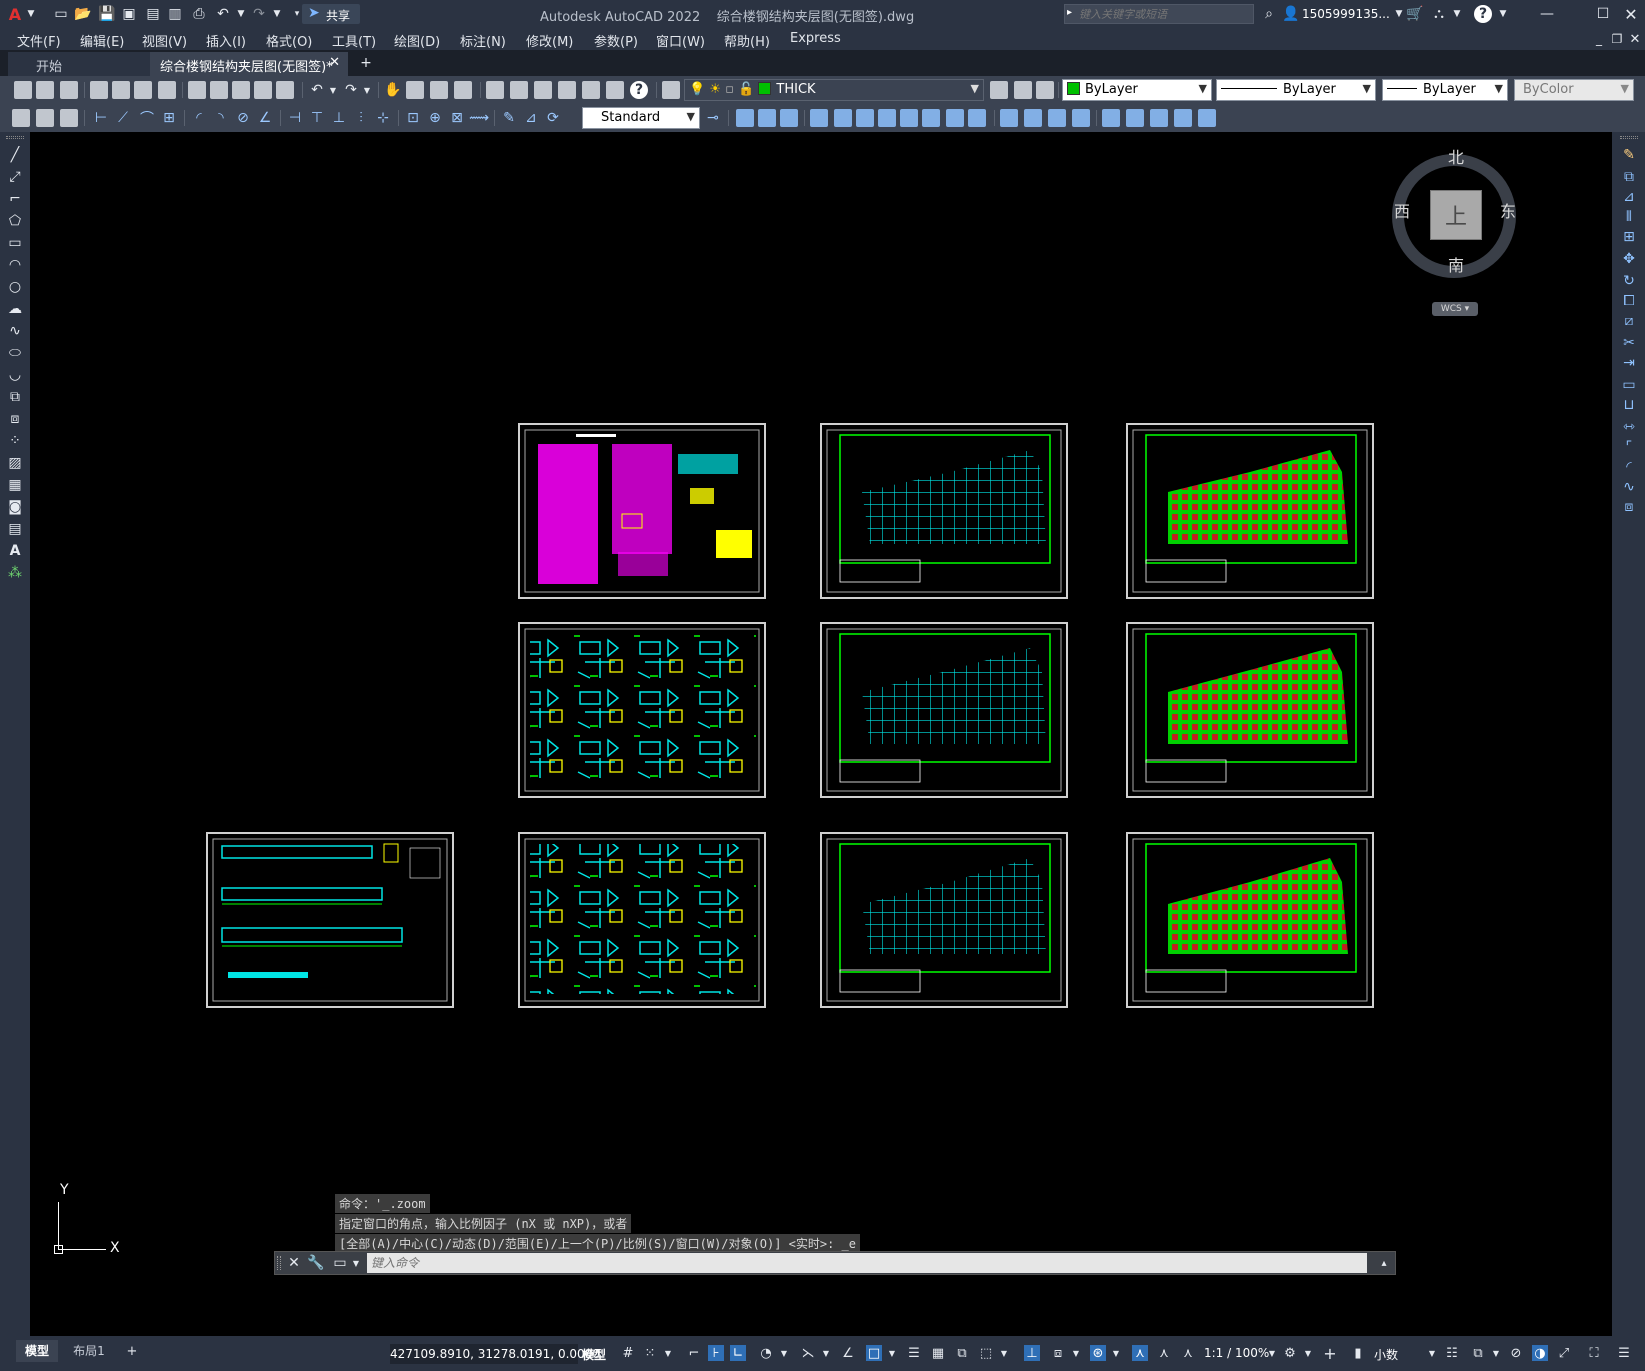  What do you see at coordinates (37, 1351) in the screenshot?
I see `tab-model: 模型` at bounding box center [37, 1351].